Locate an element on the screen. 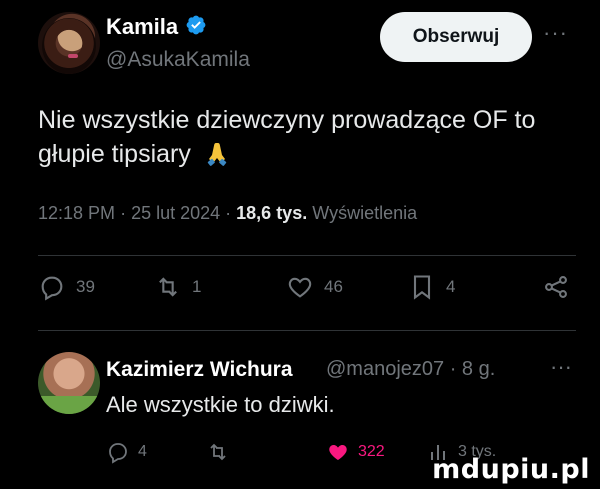 The height and width of the screenshot is (489, 600). tweet-actions: 39 1 46 4 is located at coordinates (307, 293).